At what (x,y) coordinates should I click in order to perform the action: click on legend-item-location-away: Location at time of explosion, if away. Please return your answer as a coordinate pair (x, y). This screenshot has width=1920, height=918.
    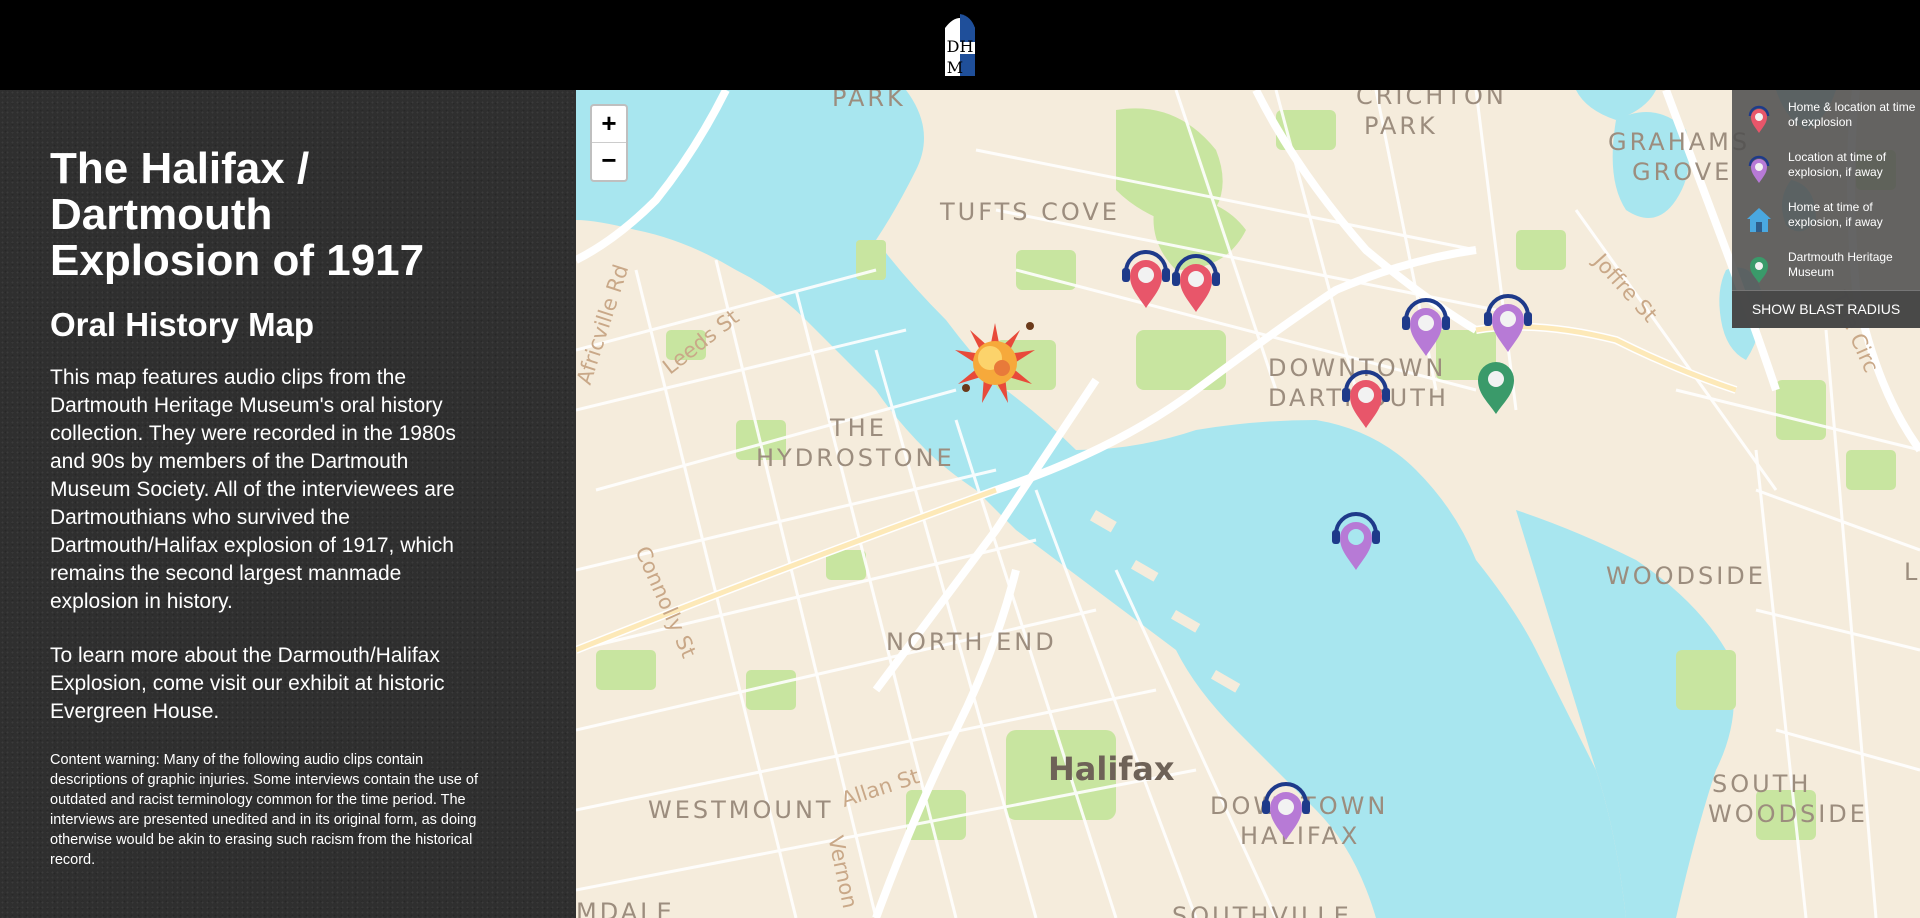
    Looking at the image, I should click on (1831, 170).